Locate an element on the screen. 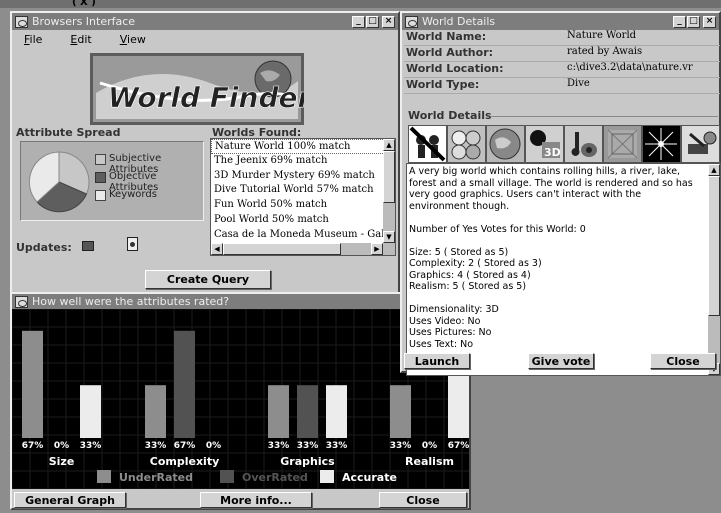 This screenshot has width=721, height=513. updates-label: Updates: is located at coordinates (44, 247).